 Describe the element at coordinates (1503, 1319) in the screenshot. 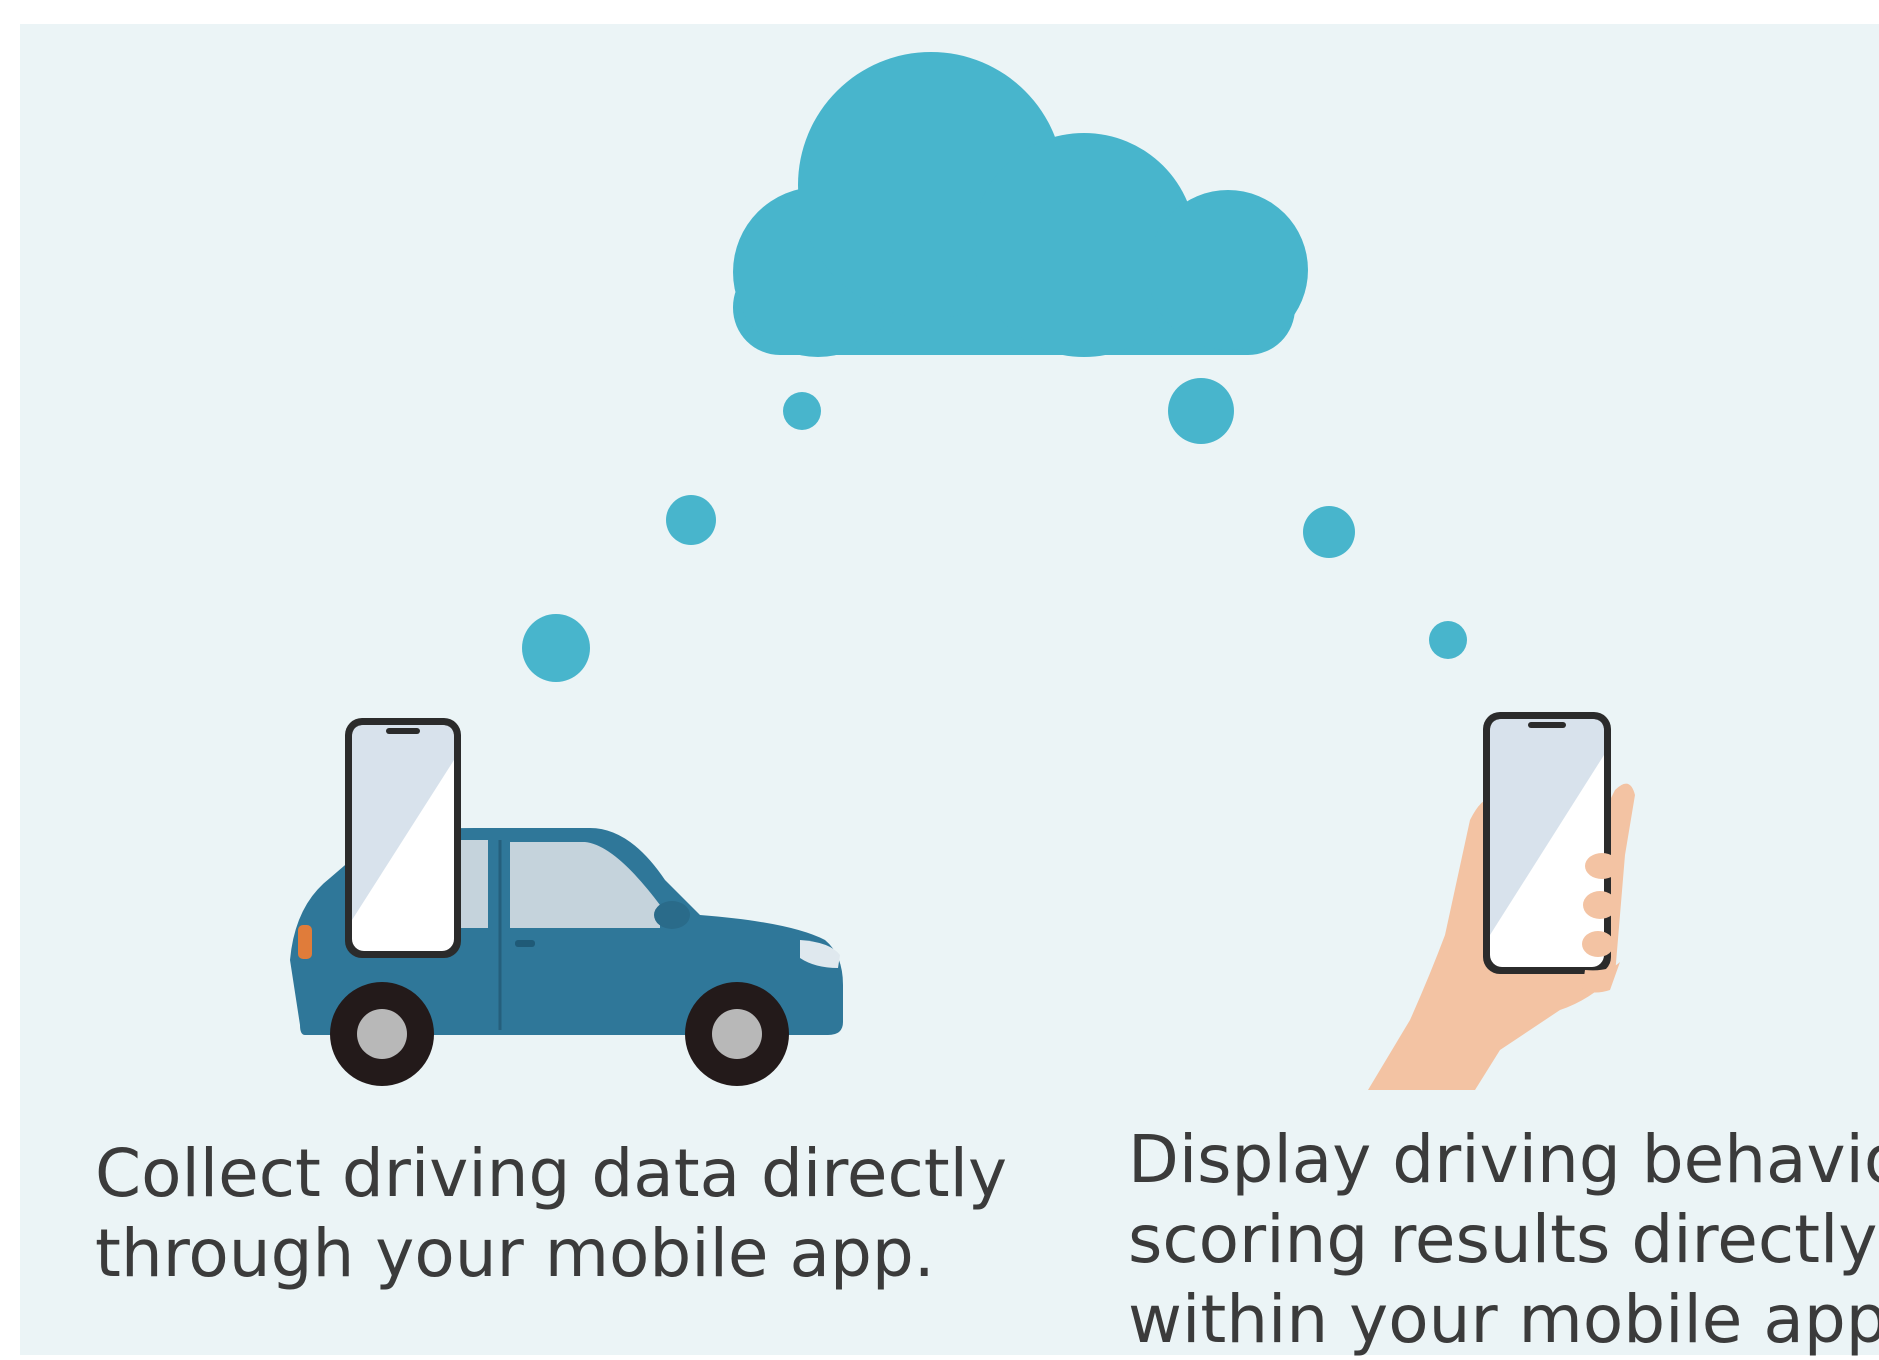

I see `caption-line: within your mobile app.` at that location.